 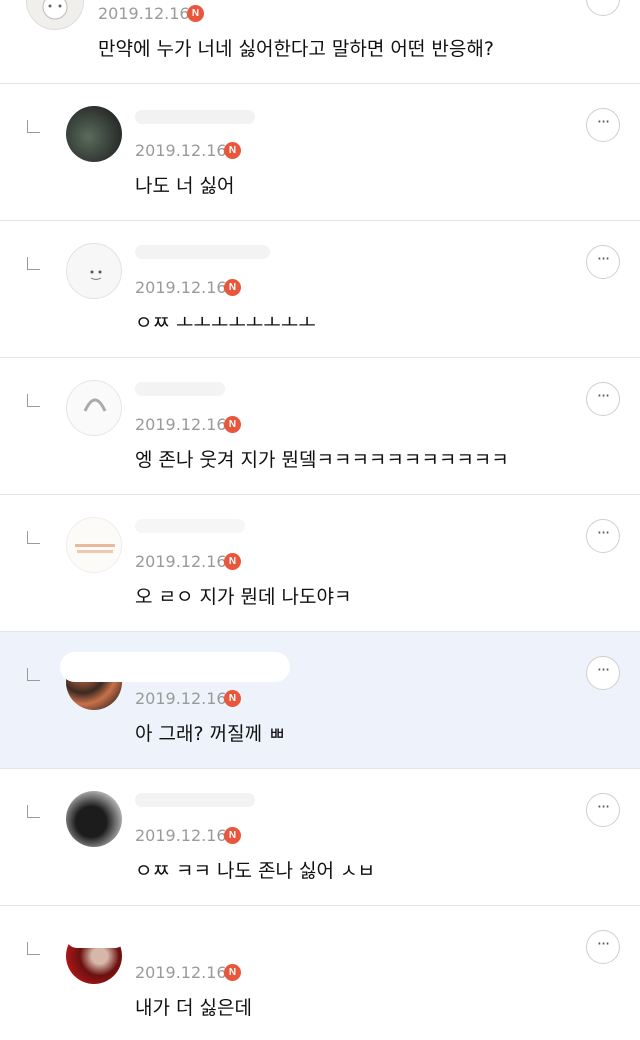 What do you see at coordinates (193, 1008) in the screenshot?
I see `comment-text: 내가 더 싫은데` at bounding box center [193, 1008].